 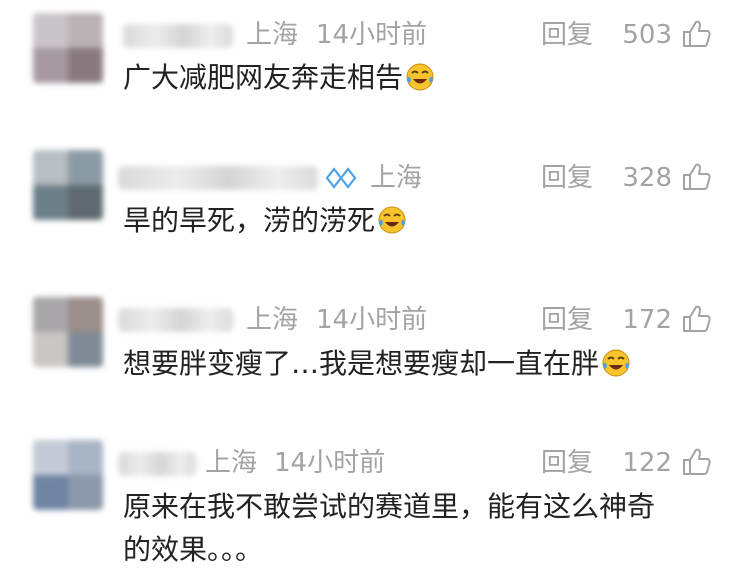 What do you see at coordinates (263, 77) in the screenshot?
I see `comment-text-content: 广大减肥网友奔走相告` at bounding box center [263, 77].